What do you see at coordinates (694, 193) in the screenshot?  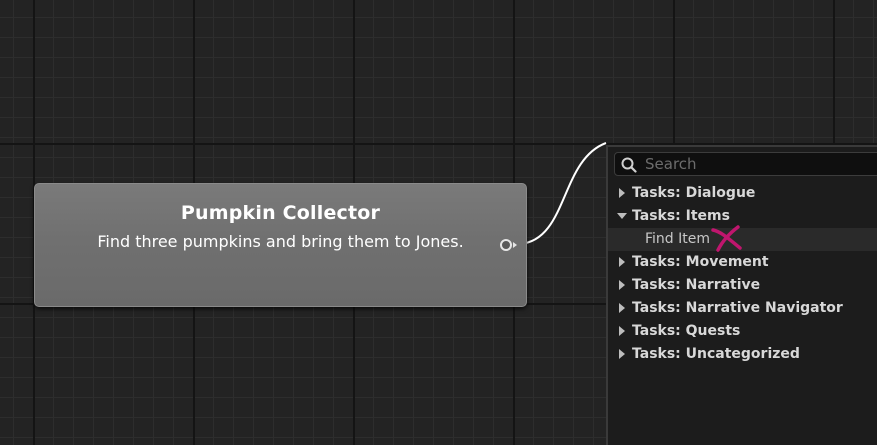 I see `category-label: Tasks: Dialogue` at bounding box center [694, 193].